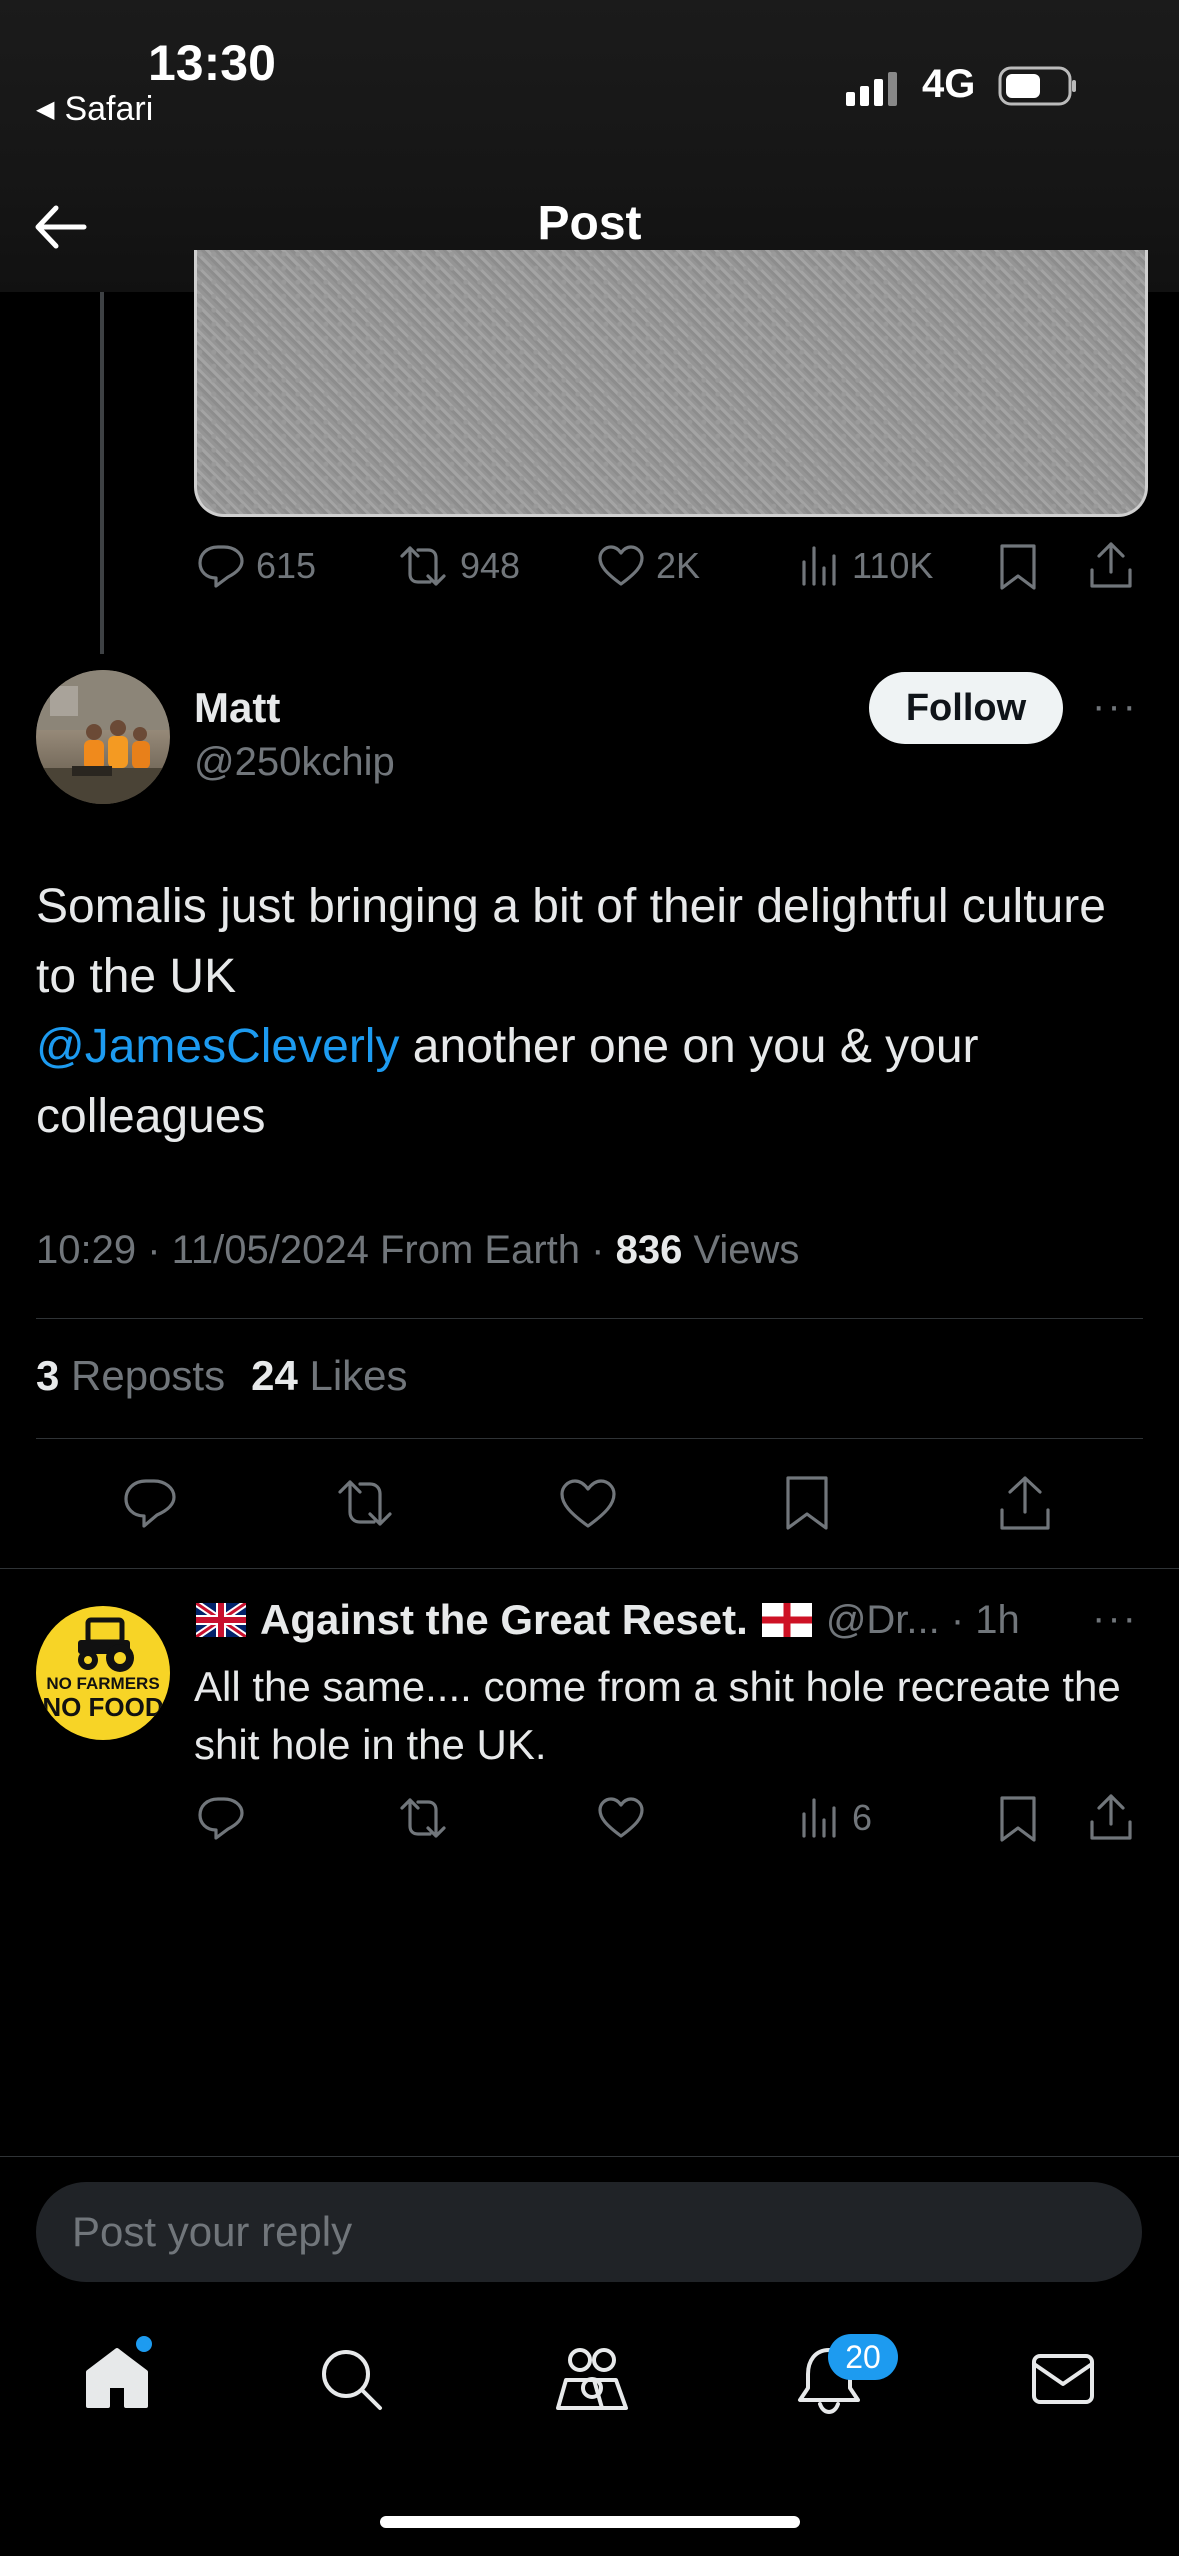 The height and width of the screenshot is (2556, 1179). Describe the element at coordinates (819, 1818) in the screenshot. I see `reply-views-icon` at that location.